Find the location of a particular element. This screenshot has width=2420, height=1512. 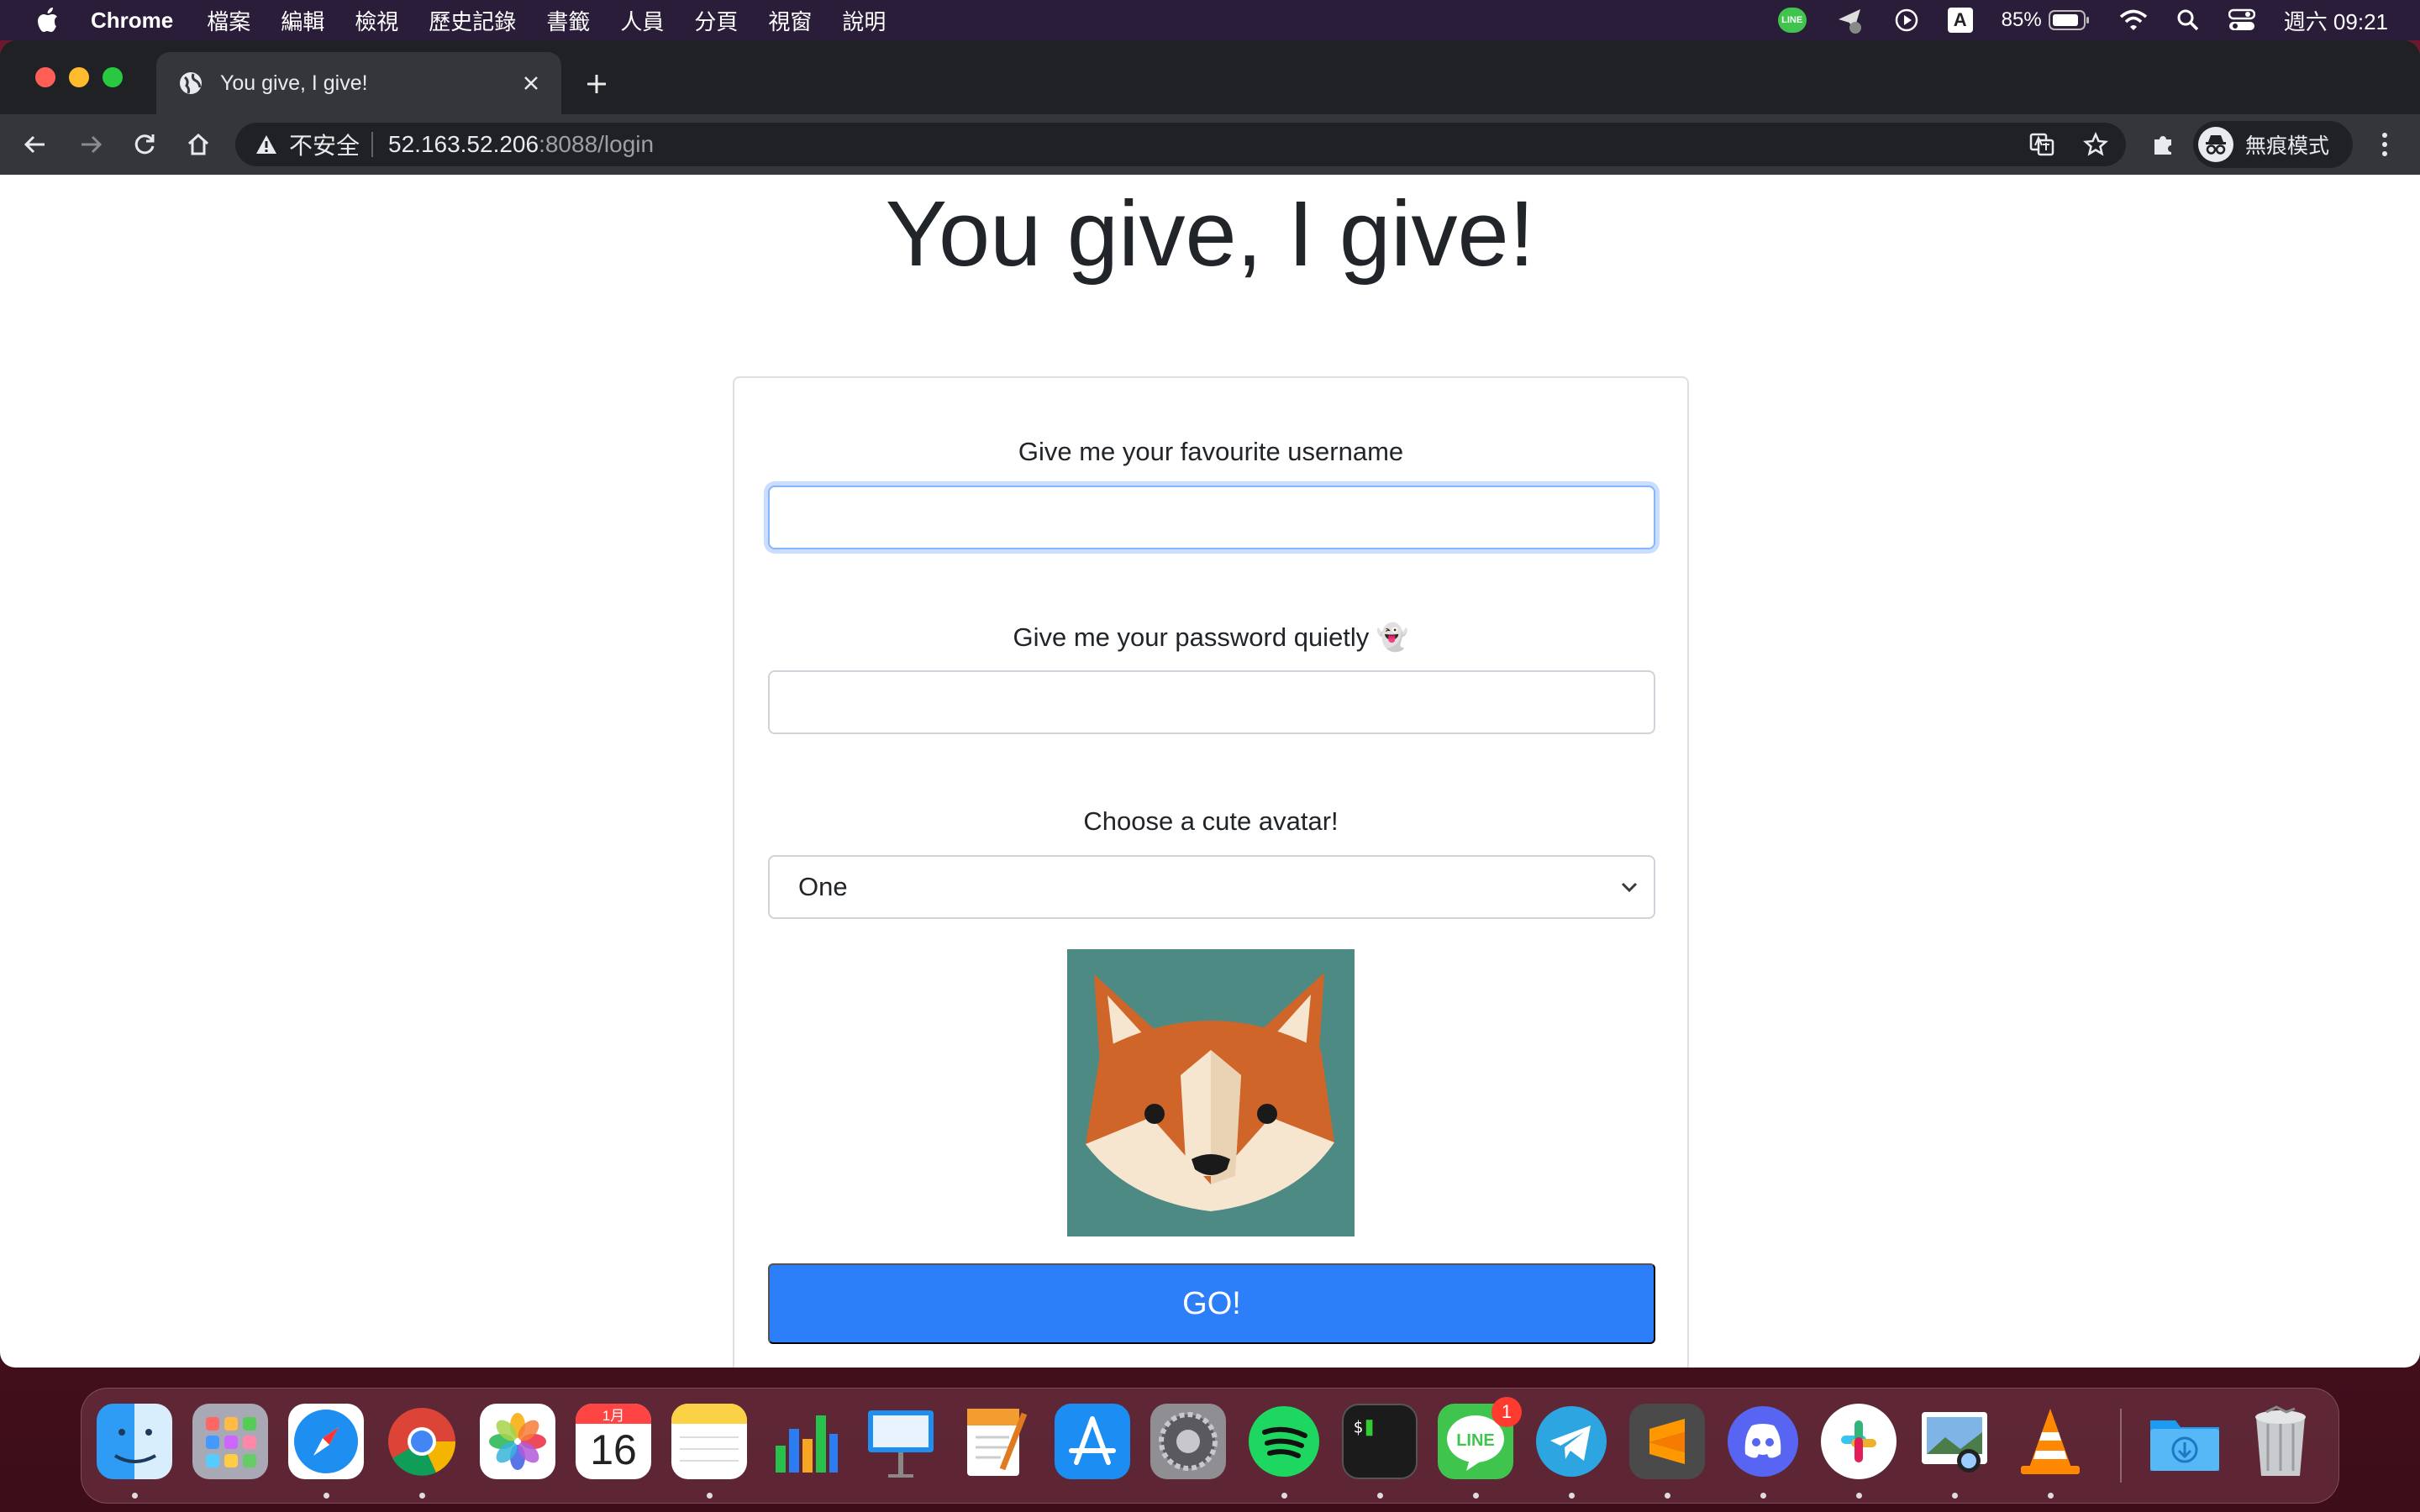

forward-icon is located at coordinates (90, 144).